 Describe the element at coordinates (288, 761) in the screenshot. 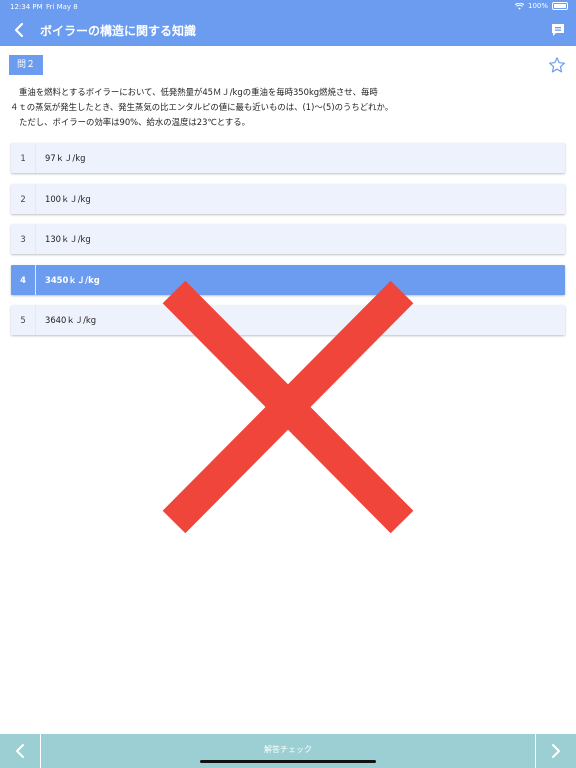

I see `home-indicator` at that location.